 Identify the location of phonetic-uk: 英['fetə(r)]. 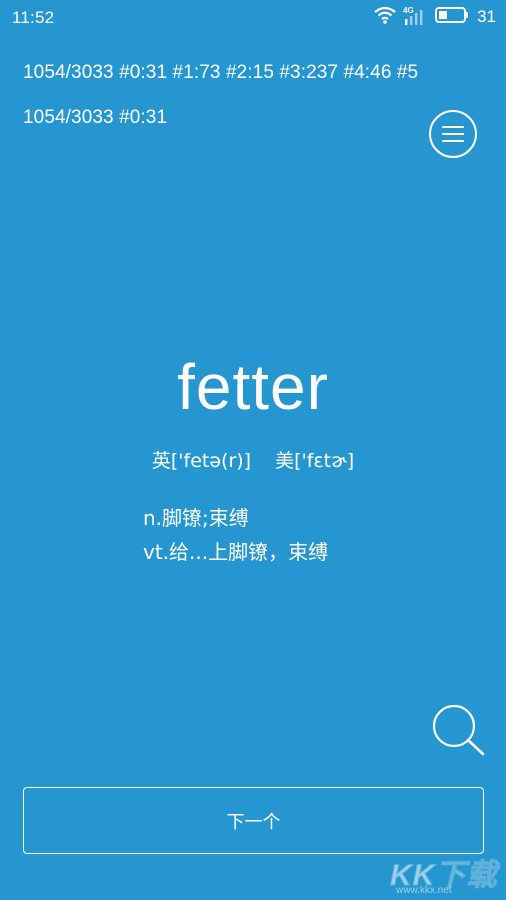
(201, 461).